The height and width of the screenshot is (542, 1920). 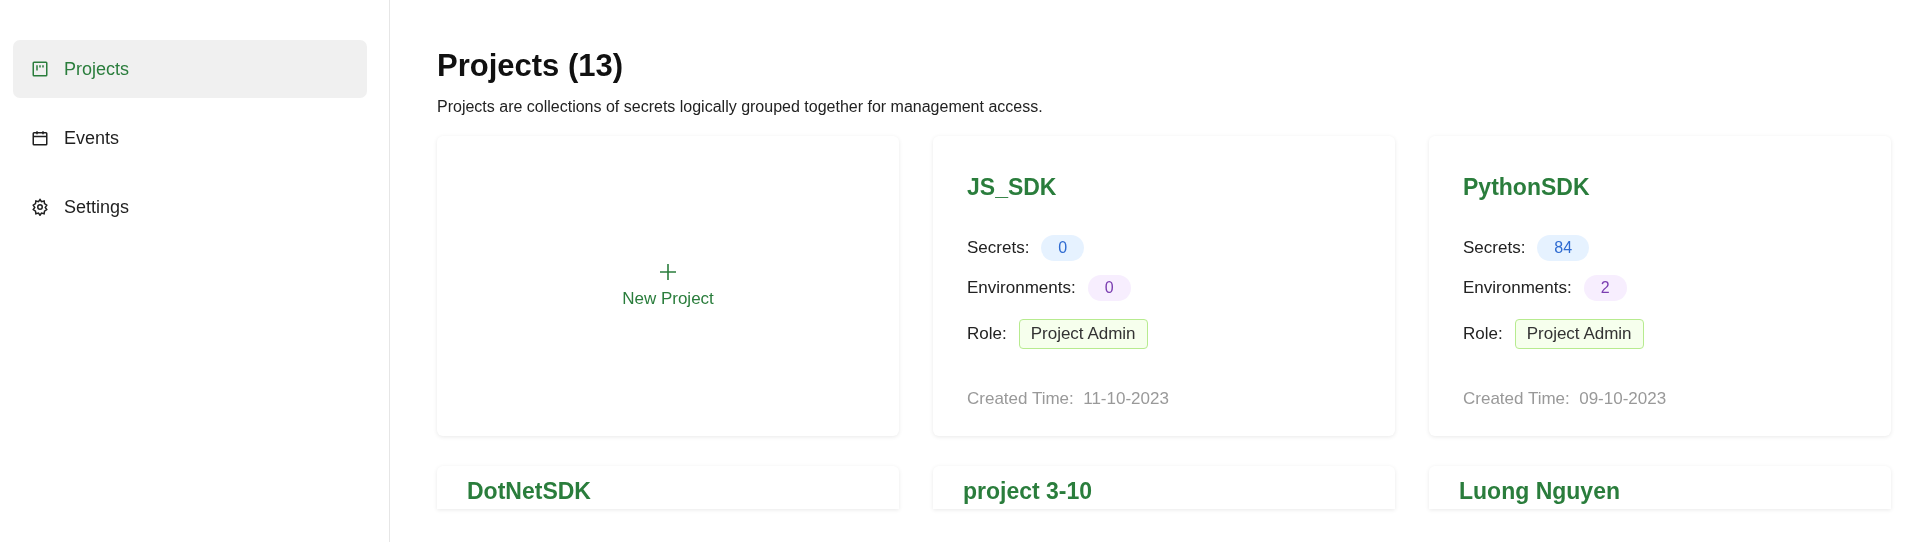 I want to click on settings-icon, so click(x=40, y=207).